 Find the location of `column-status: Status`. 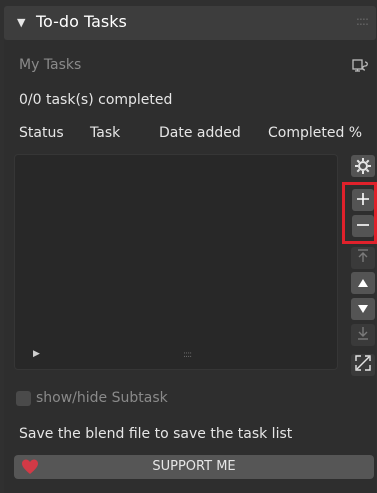

column-status: Status is located at coordinates (41, 133).